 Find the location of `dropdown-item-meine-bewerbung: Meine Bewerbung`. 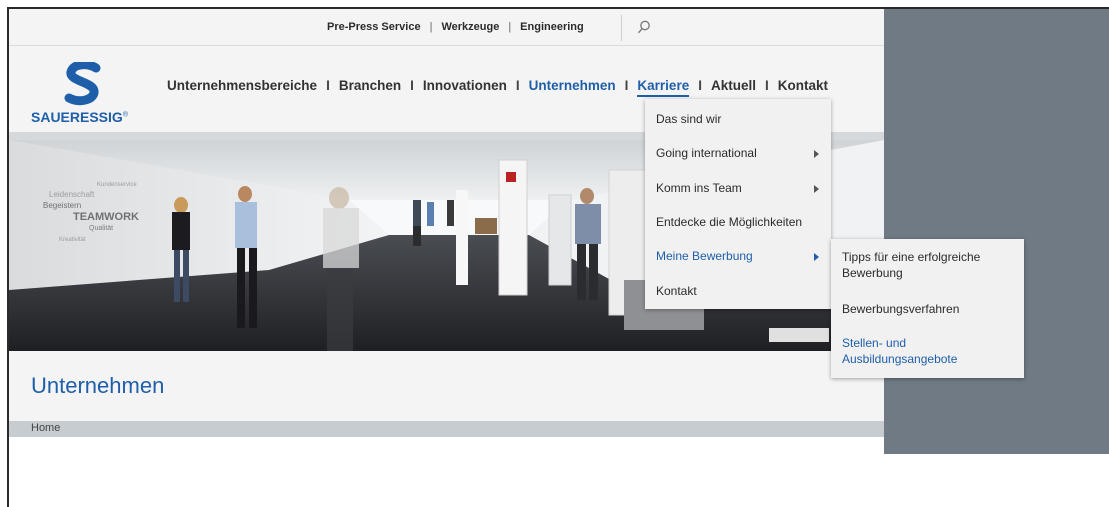

dropdown-item-meine-bewerbung: Meine Bewerbung is located at coordinates (738, 256).